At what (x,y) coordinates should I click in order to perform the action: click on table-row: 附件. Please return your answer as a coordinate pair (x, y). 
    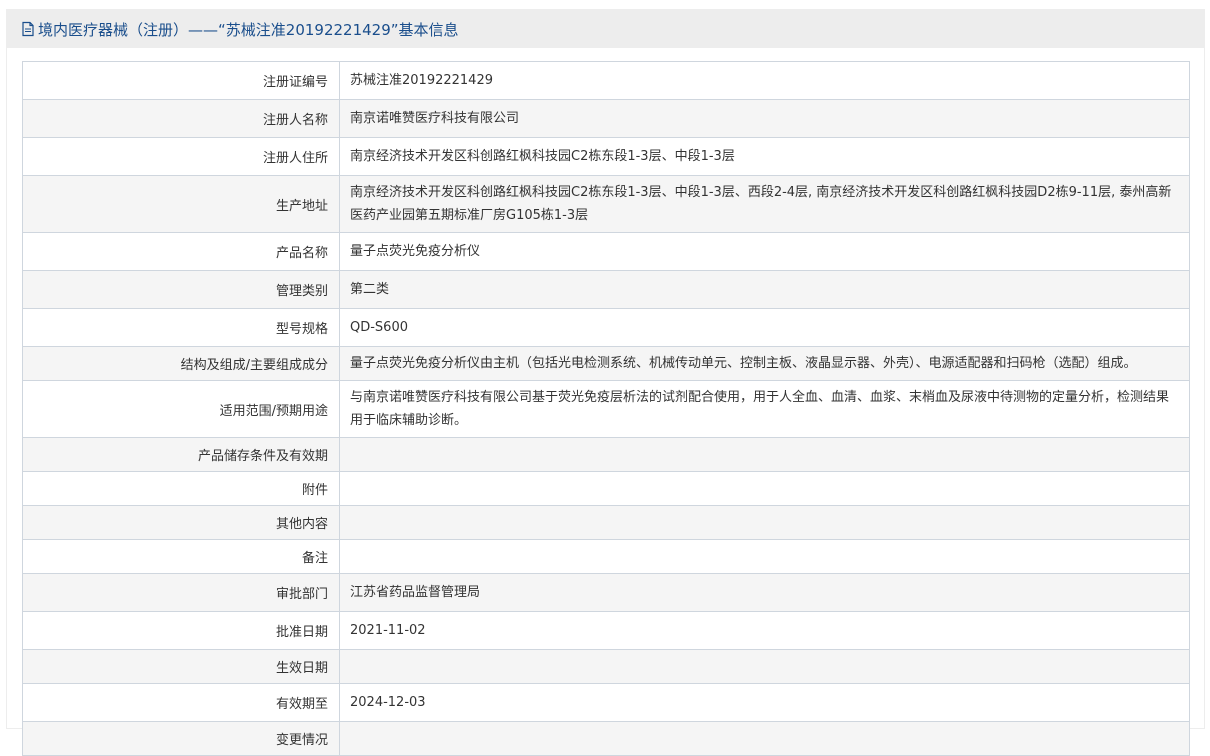
    Looking at the image, I should click on (606, 489).